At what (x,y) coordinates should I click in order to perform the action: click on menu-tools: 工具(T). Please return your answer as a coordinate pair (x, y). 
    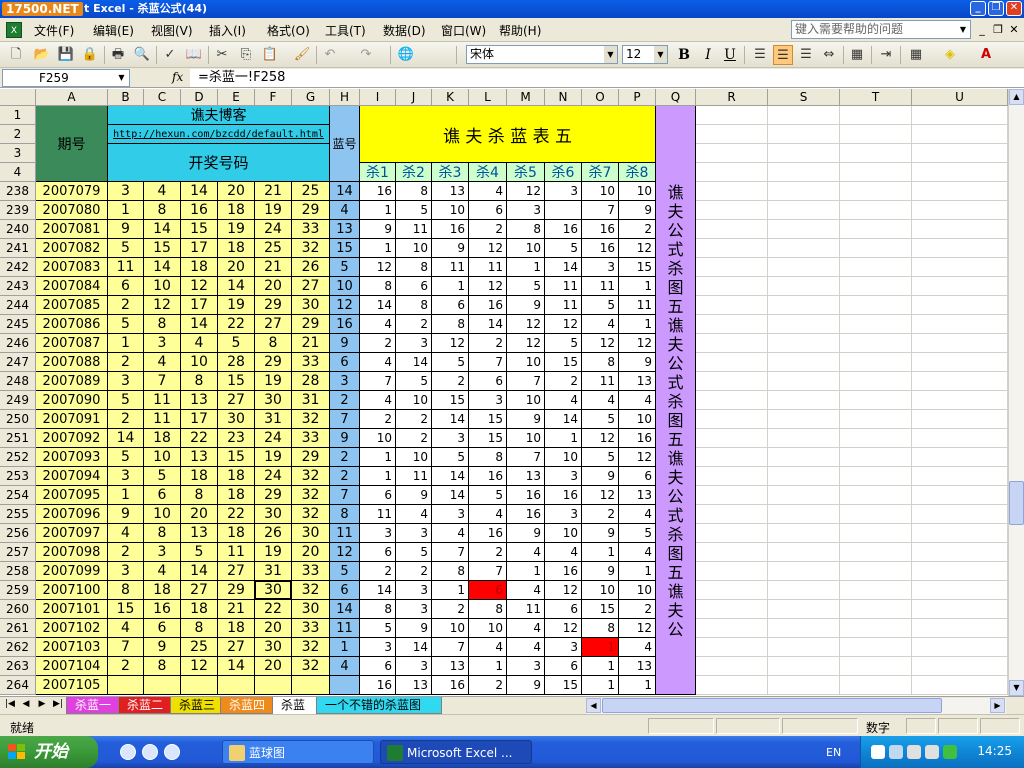
    Looking at the image, I should click on (345, 30).